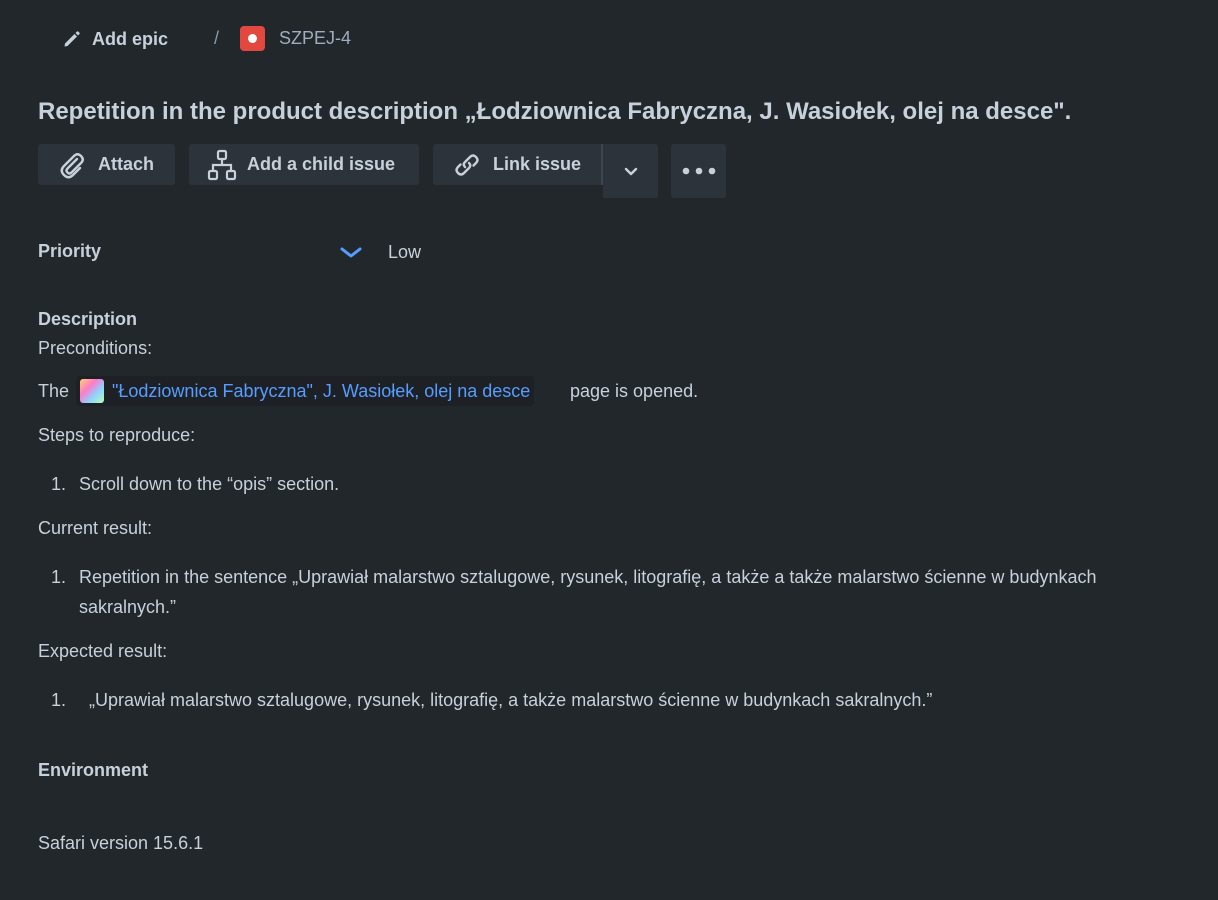 This screenshot has width=1218, height=900. What do you see at coordinates (209, 484) in the screenshot?
I see `list-item: Scroll down to the “opis” section.` at bounding box center [209, 484].